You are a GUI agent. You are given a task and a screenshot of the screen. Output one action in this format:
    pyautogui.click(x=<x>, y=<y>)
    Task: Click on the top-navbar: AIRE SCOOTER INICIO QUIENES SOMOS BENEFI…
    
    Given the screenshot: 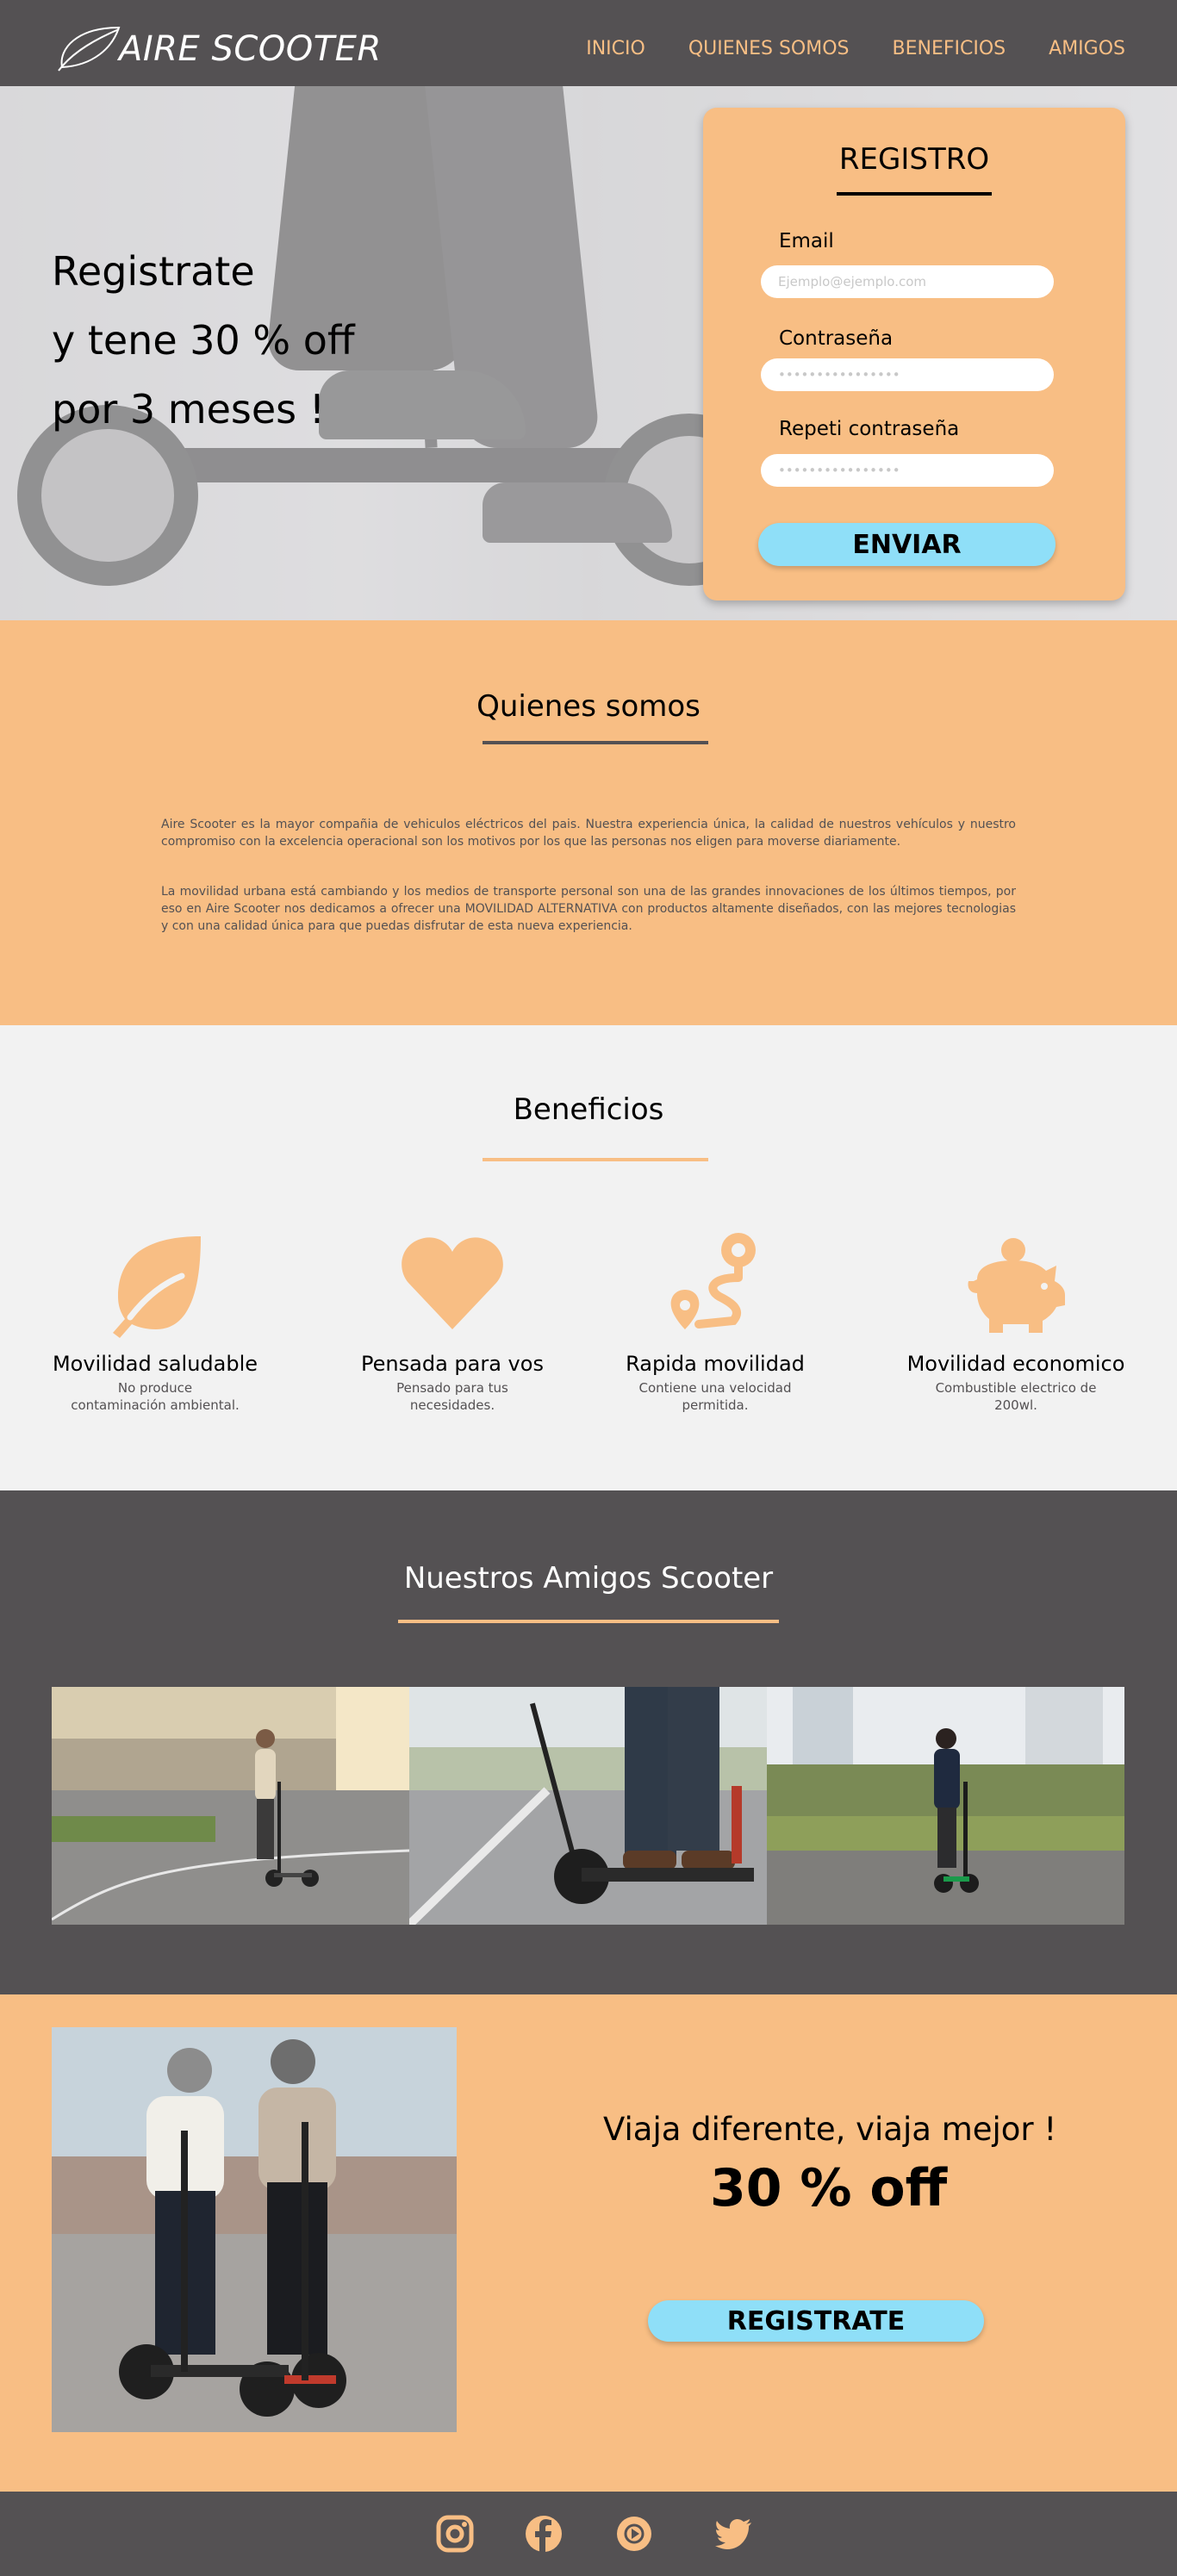 What is the action you would take?
    pyautogui.click(x=588, y=43)
    